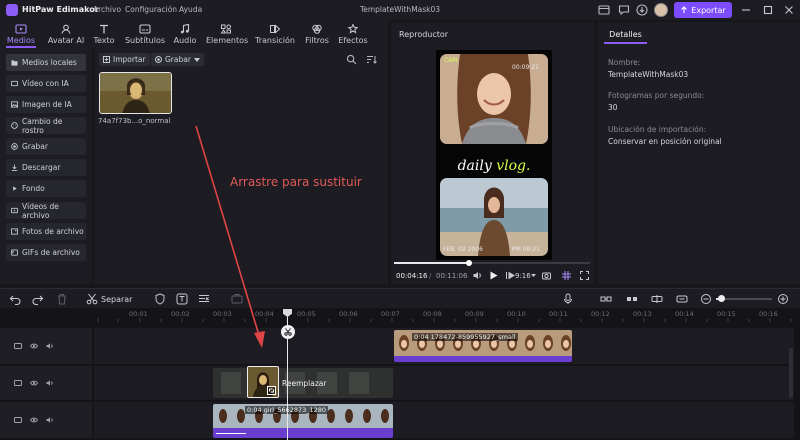 The height and width of the screenshot is (440, 800). What do you see at coordinates (706, 299) in the screenshot?
I see `zoom-out-icon` at bounding box center [706, 299].